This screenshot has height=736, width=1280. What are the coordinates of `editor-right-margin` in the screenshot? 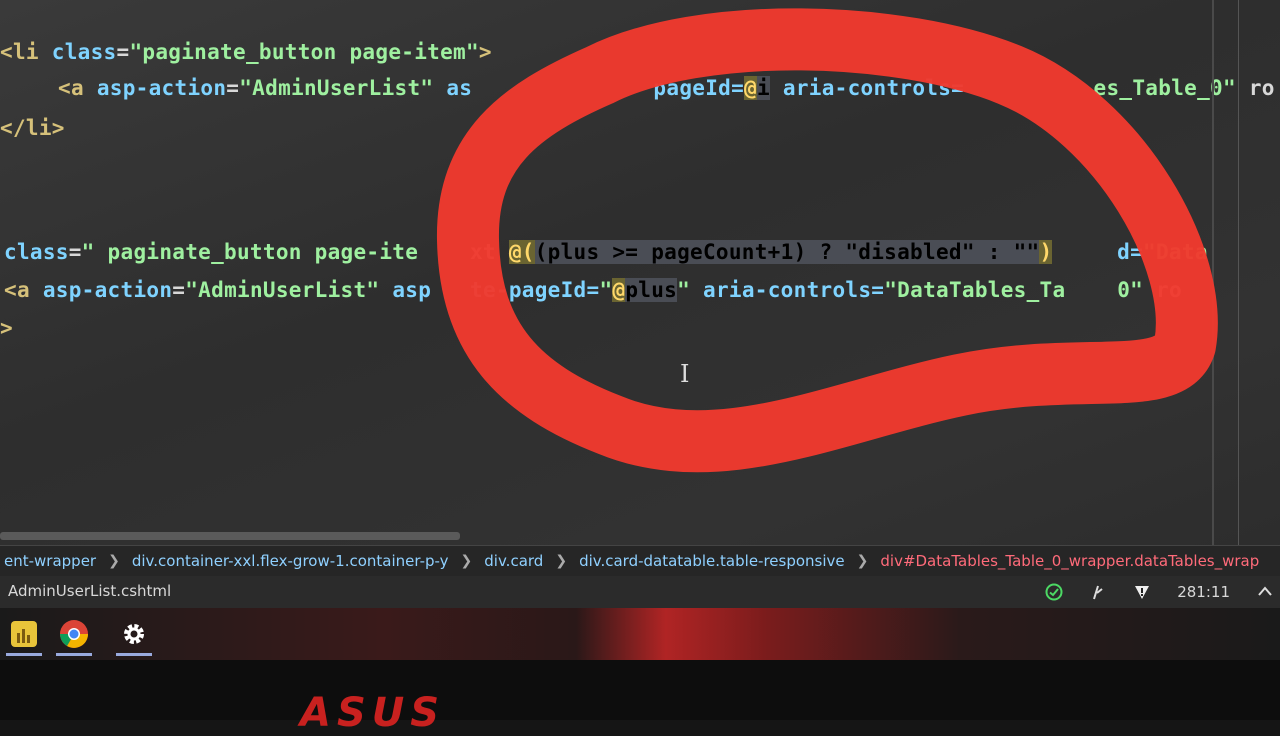 It's located at (1238, 272).